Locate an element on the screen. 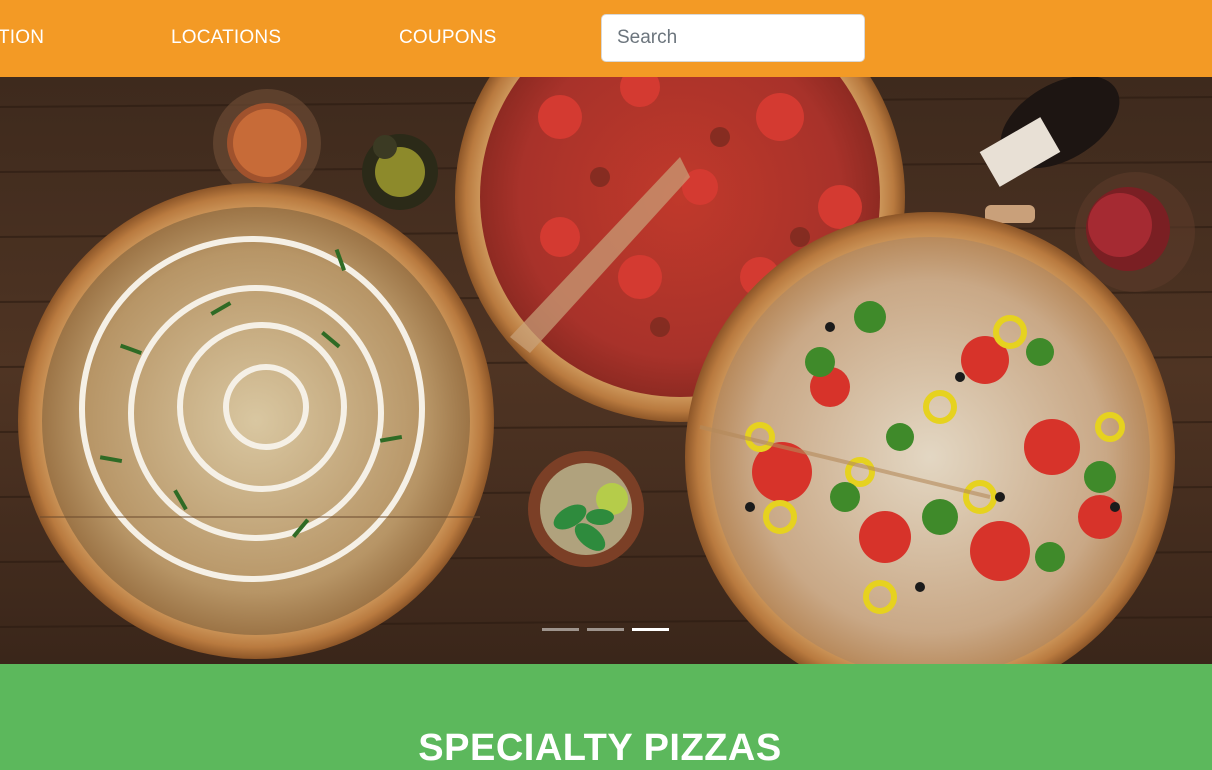 The width and height of the screenshot is (1212, 770). nav-link-coupons: COUPONS is located at coordinates (447, 38).